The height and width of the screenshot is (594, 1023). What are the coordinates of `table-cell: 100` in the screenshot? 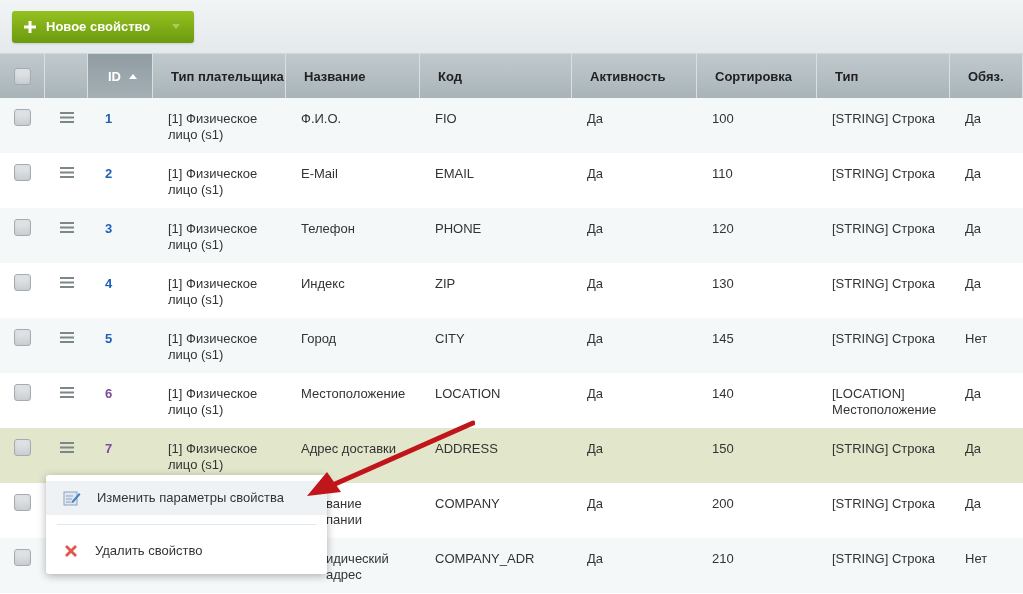 It's located at (723, 118).